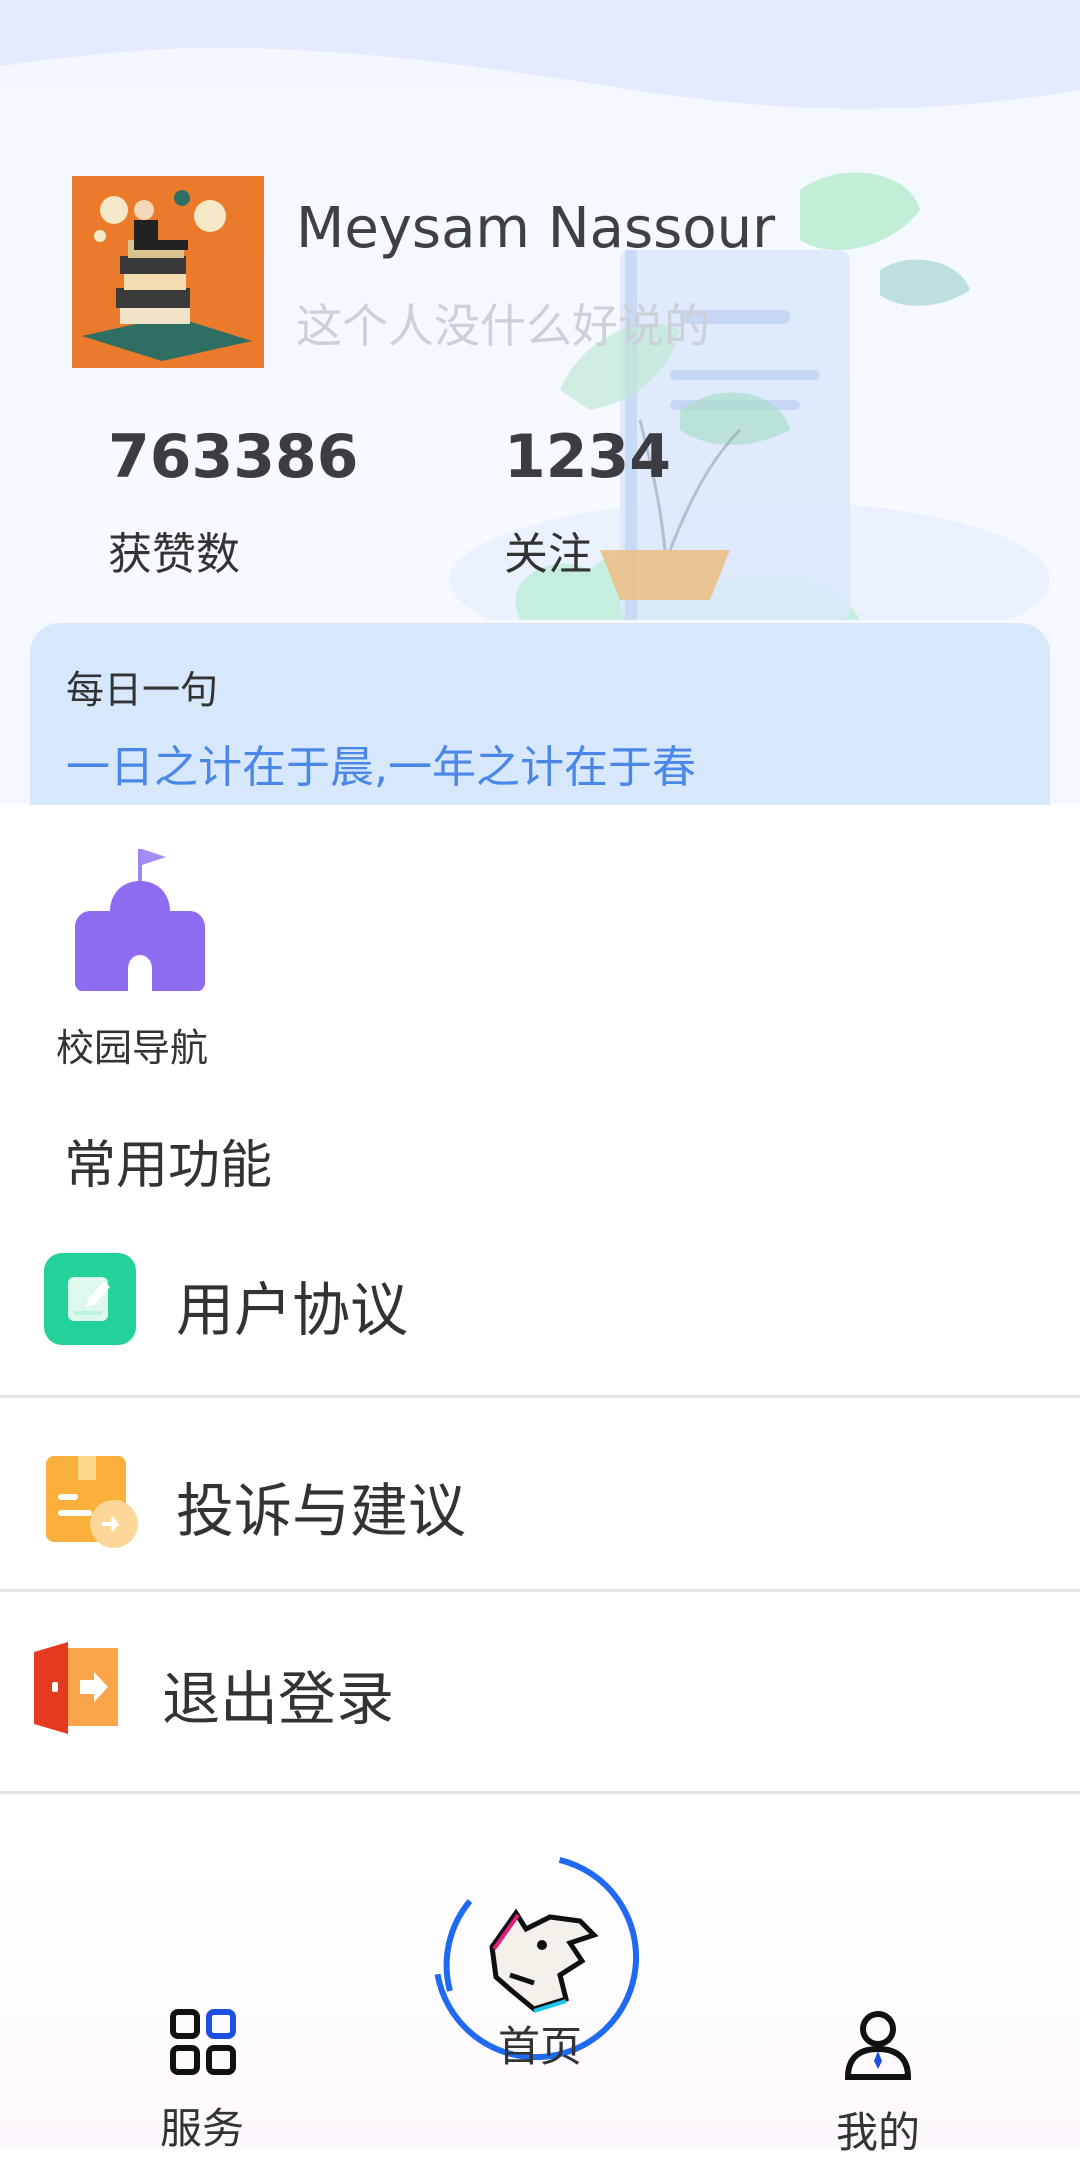  I want to click on complaint-suggestion-icon, so click(92, 1502).